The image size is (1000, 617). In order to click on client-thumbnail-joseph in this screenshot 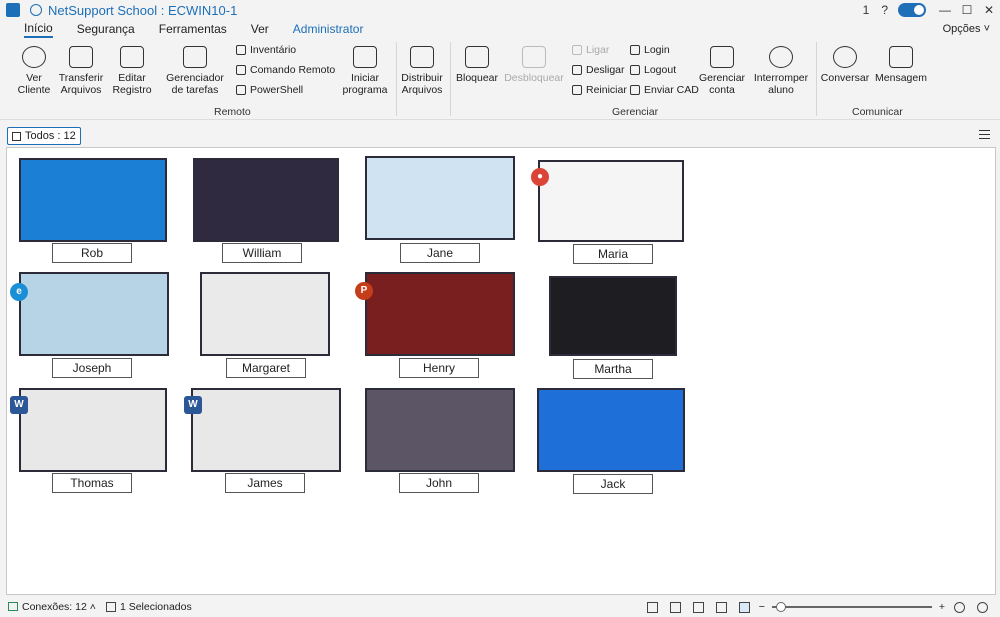, I will do `click(94, 314)`.